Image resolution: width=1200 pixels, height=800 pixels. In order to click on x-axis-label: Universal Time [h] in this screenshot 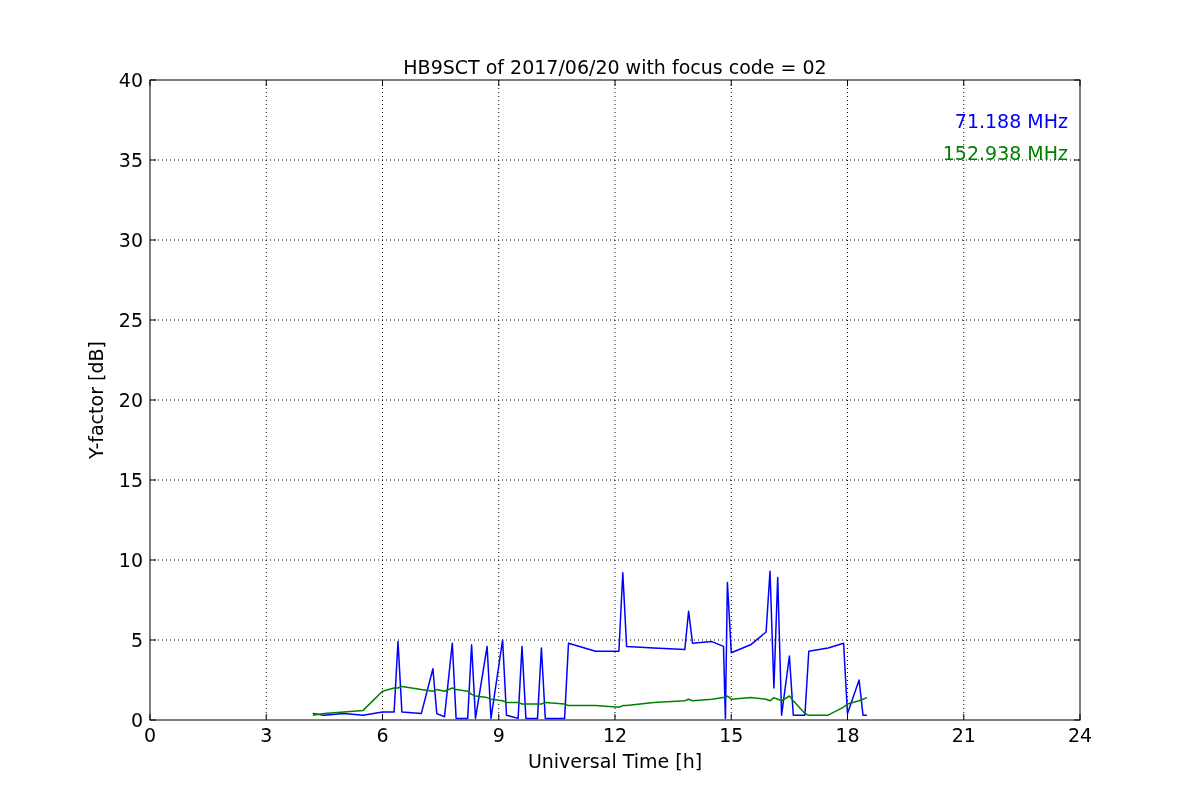, I will do `click(615, 761)`.